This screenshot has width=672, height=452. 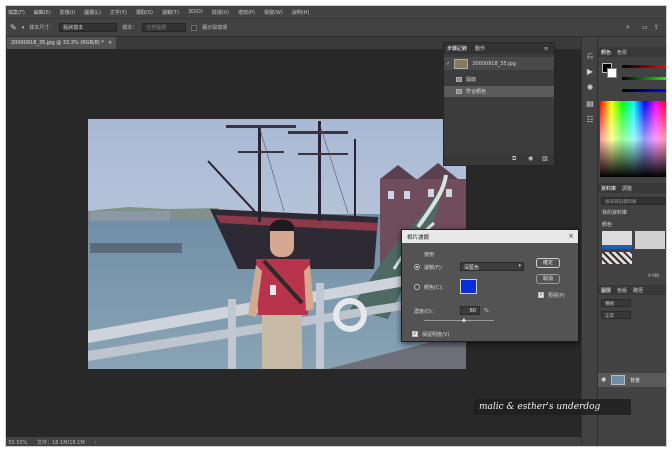 I want to click on layer-row: ◉ 背景, so click(x=632, y=380).